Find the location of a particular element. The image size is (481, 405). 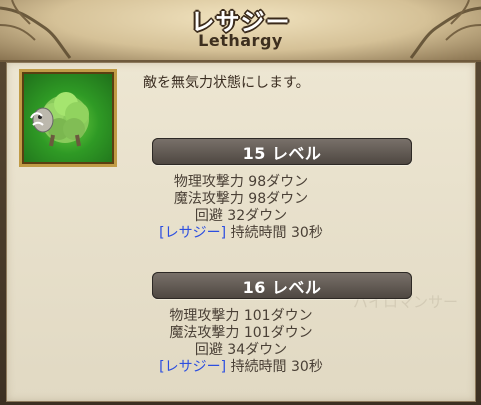

level-15-duration-line: [レサジー] 持続時間 30秒 is located at coordinates (241, 233).